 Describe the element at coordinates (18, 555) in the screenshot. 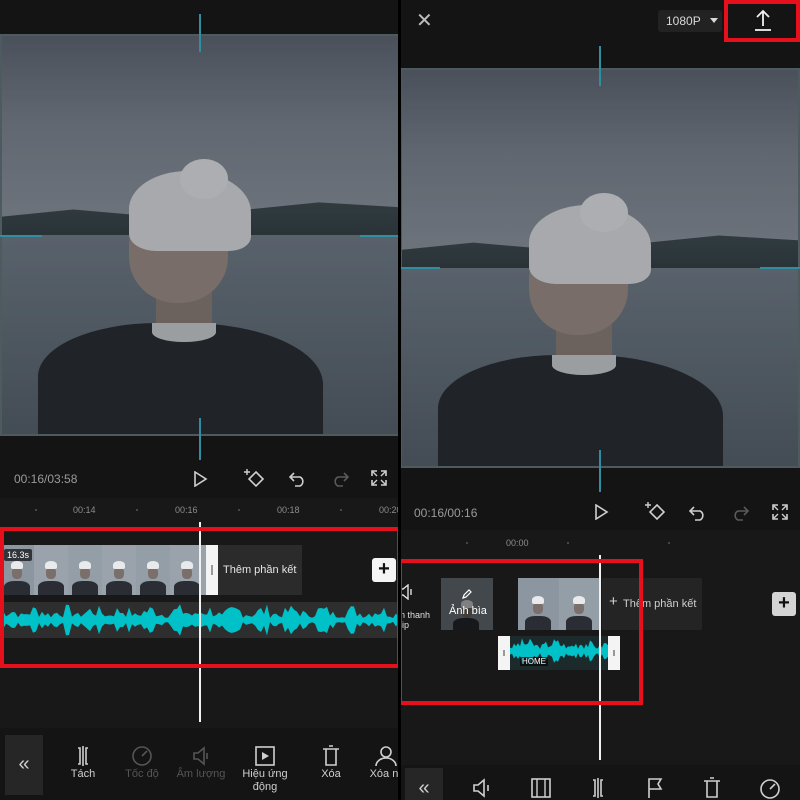

I see `clip-duration-badge: 16.3s` at that location.